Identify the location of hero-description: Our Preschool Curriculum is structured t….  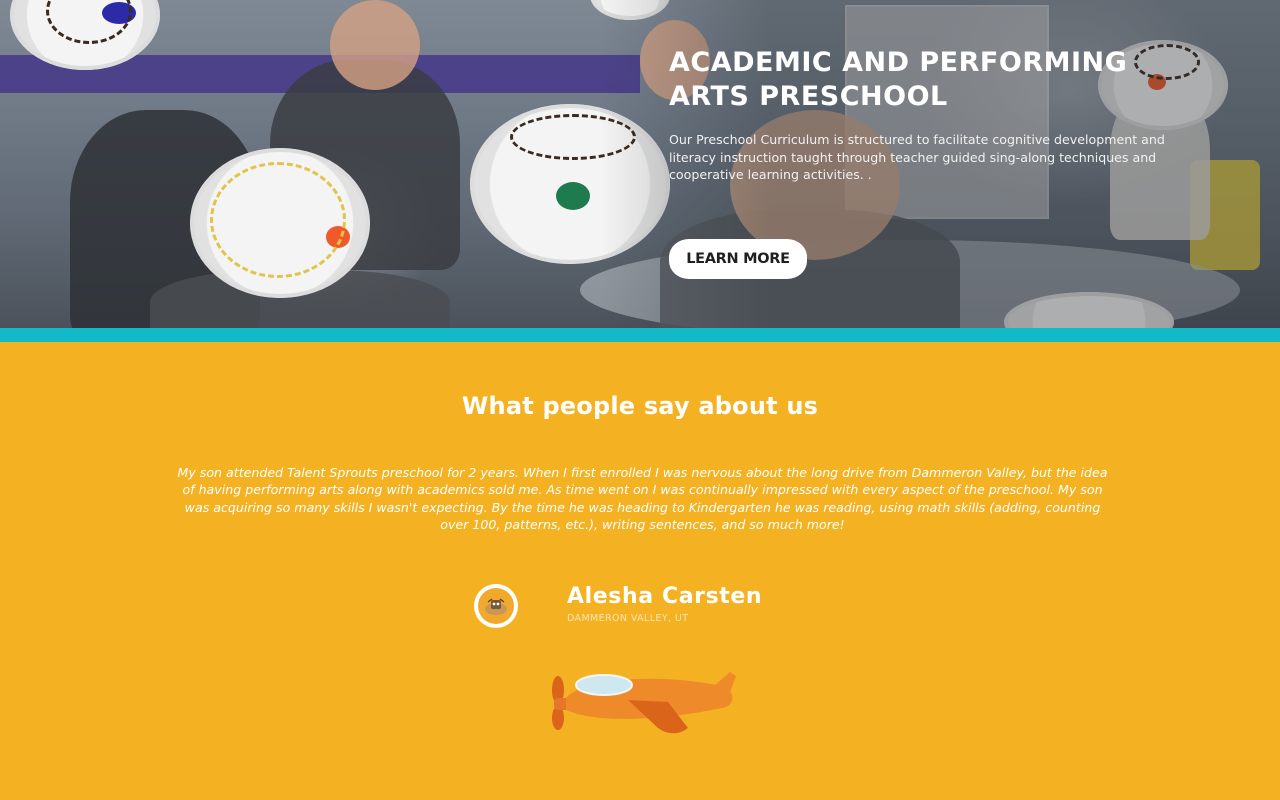
(917, 157).